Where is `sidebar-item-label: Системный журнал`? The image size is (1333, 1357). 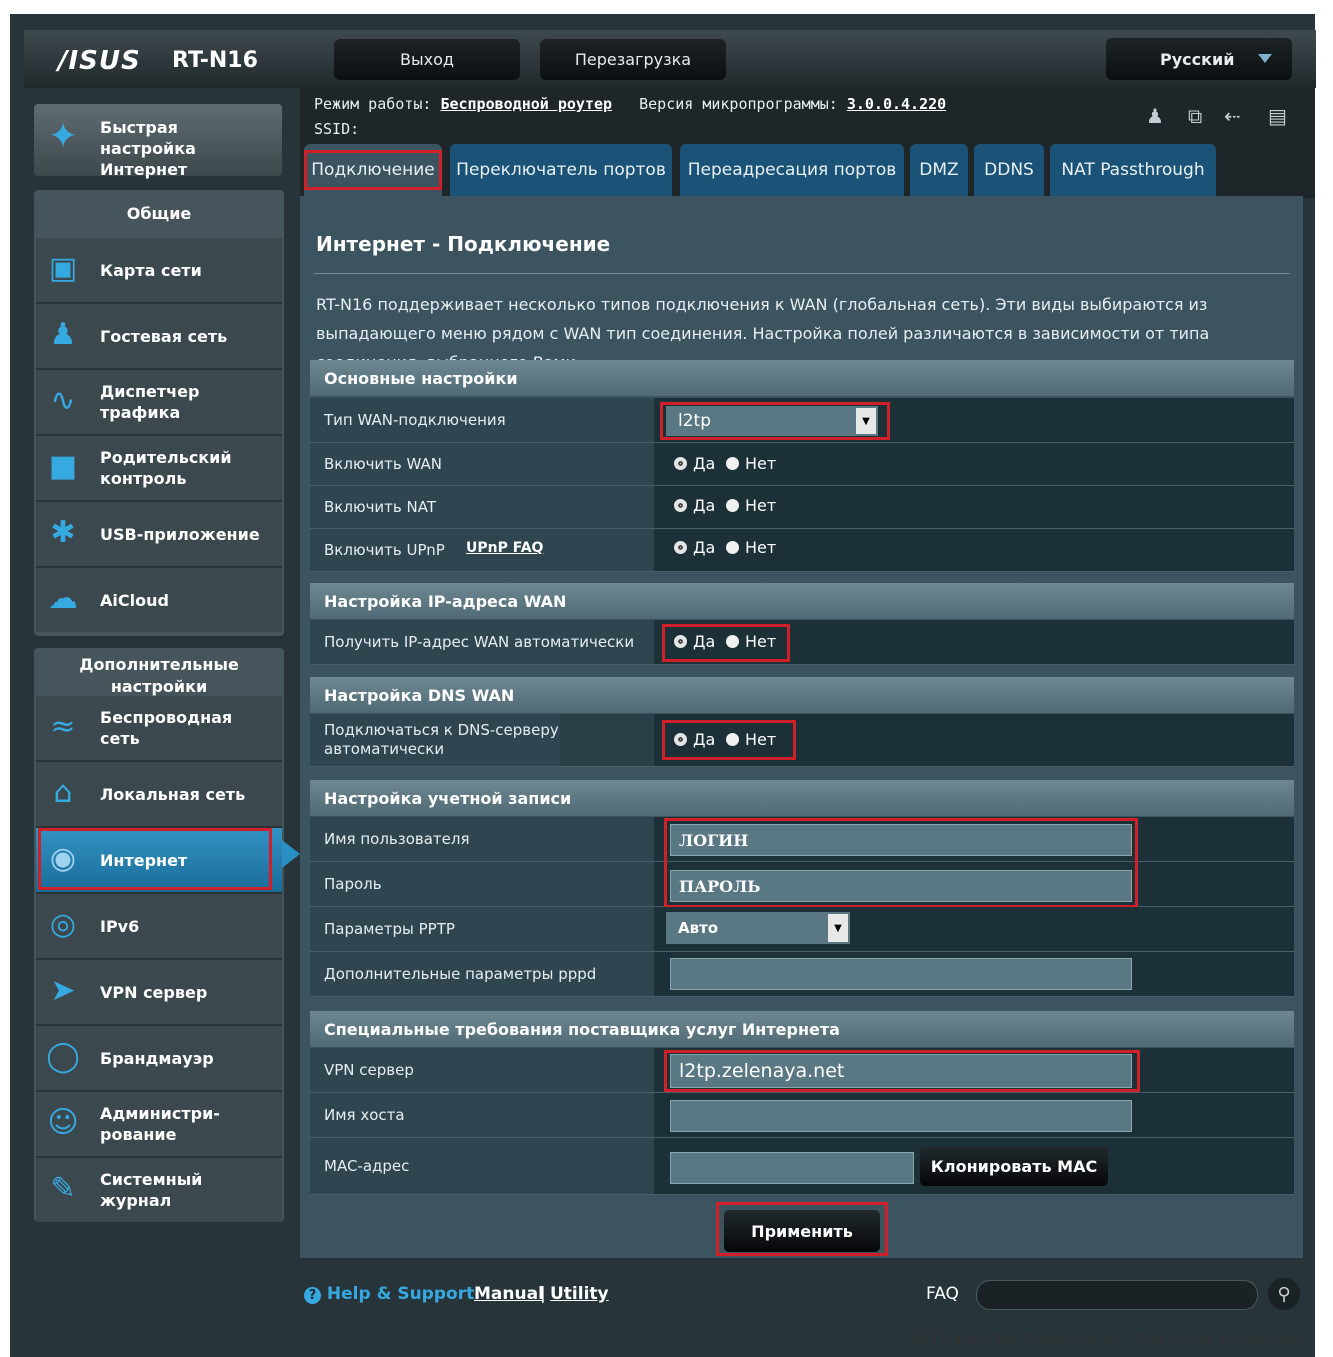
sidebar-item-label: Системный журнал is located at coordinates (151, 1190).